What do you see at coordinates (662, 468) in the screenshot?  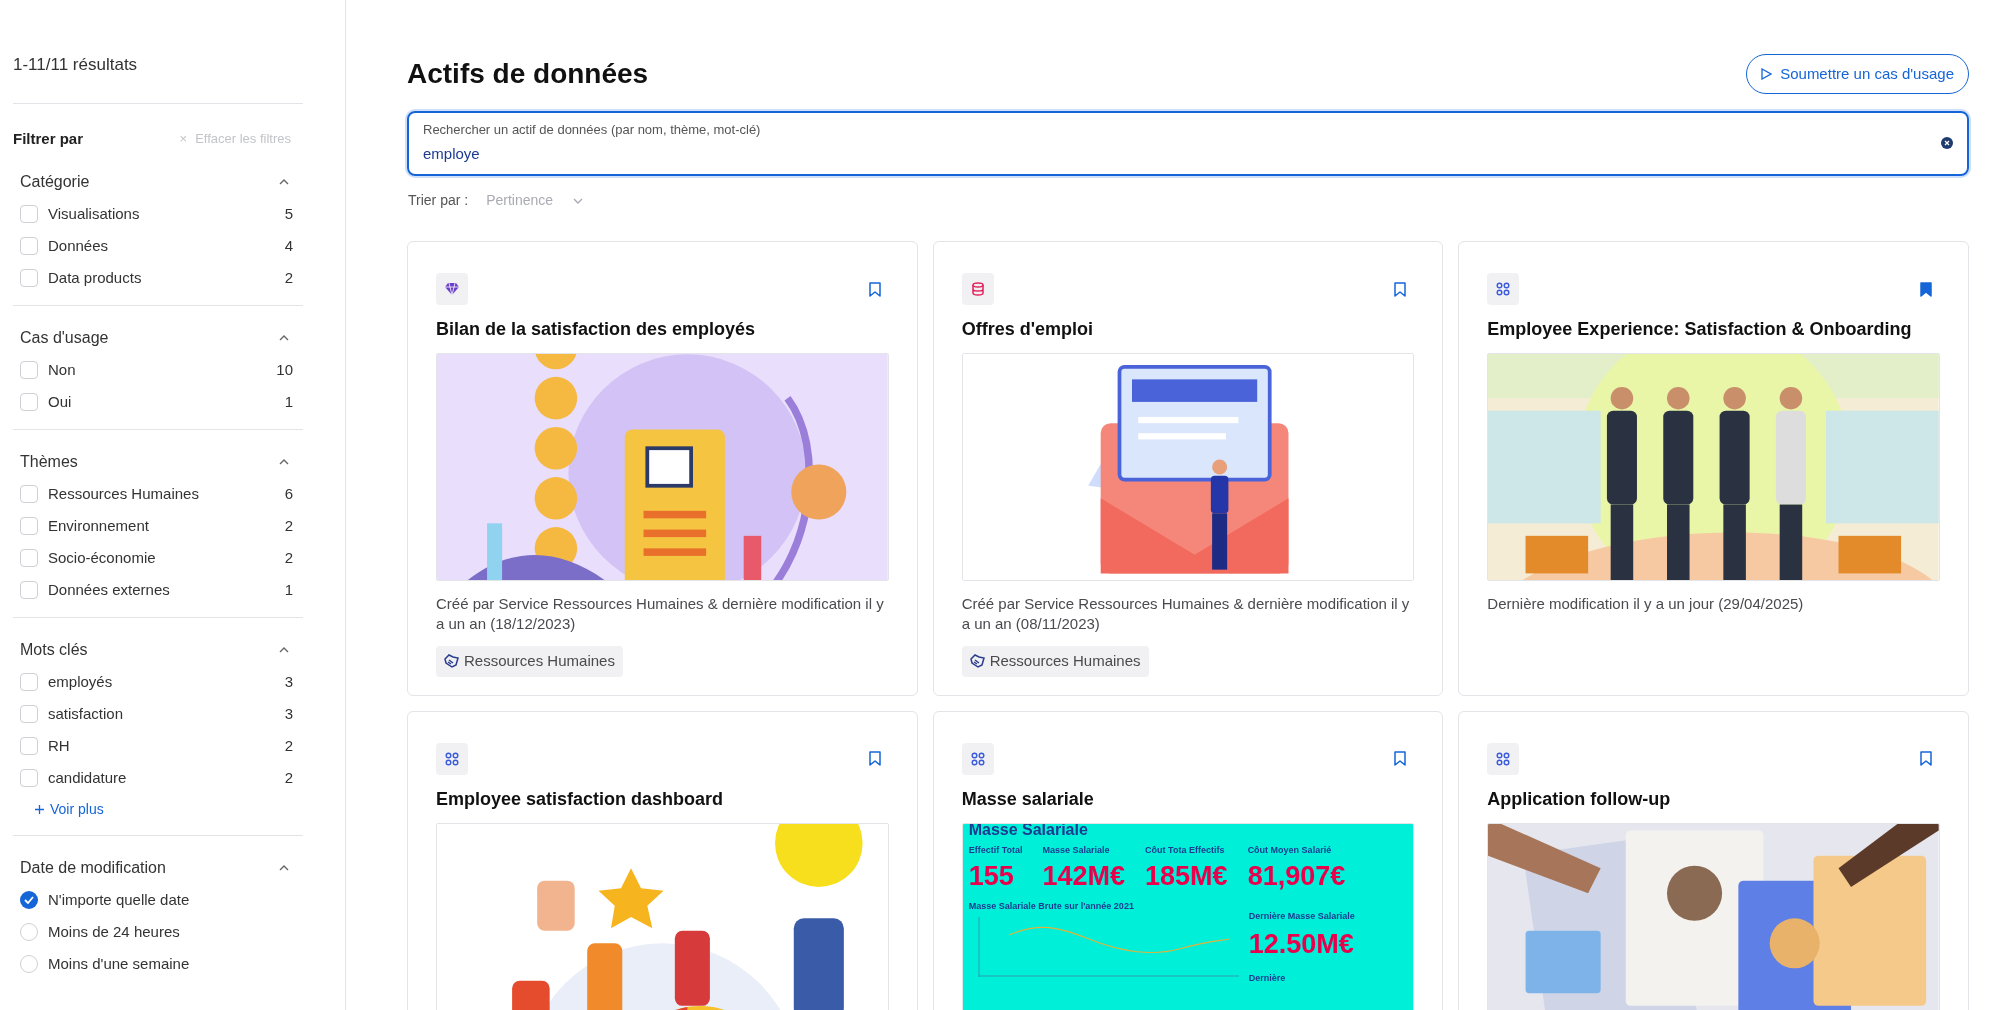 I see `asset-card: Bilan de la satisfaction des employés Créé par Service Ressources Humaines & dernière modification il y a un an (18/12/2023) Ressources Humaines` at bounding box center [662, 468].